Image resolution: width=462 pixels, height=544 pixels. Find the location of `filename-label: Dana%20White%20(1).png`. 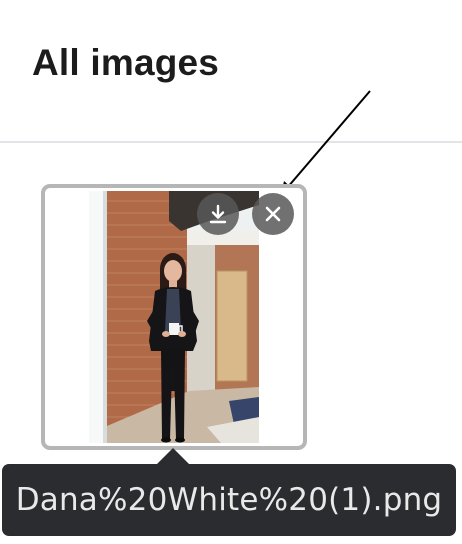

filename-label: Dana%20White%20(1).png is located at coordinates (229, 500).